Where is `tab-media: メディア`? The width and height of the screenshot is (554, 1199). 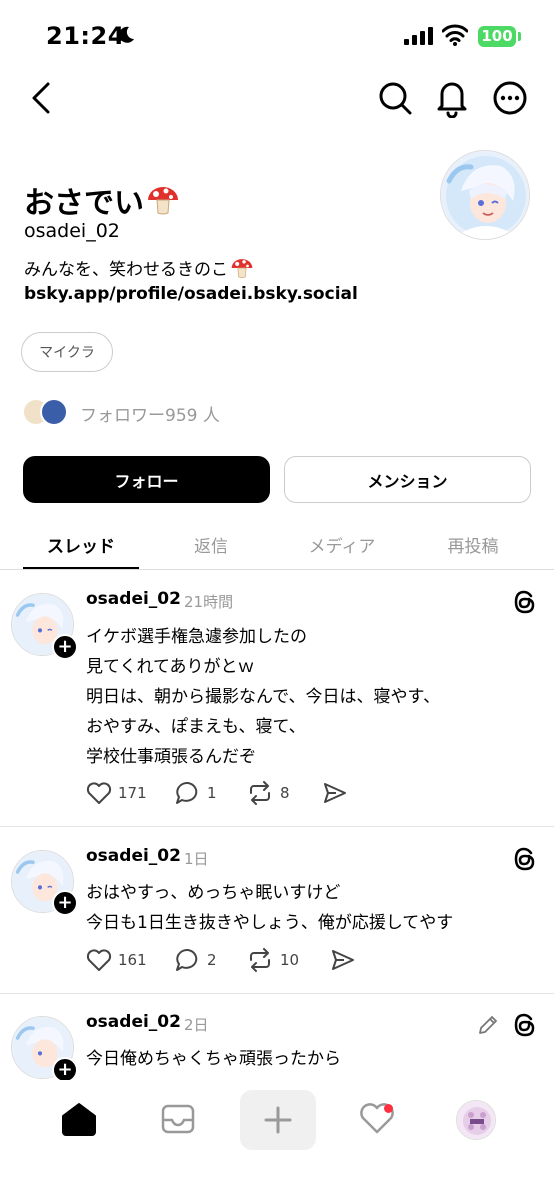
tab-media: メディア is located at coordinates (342, 544).